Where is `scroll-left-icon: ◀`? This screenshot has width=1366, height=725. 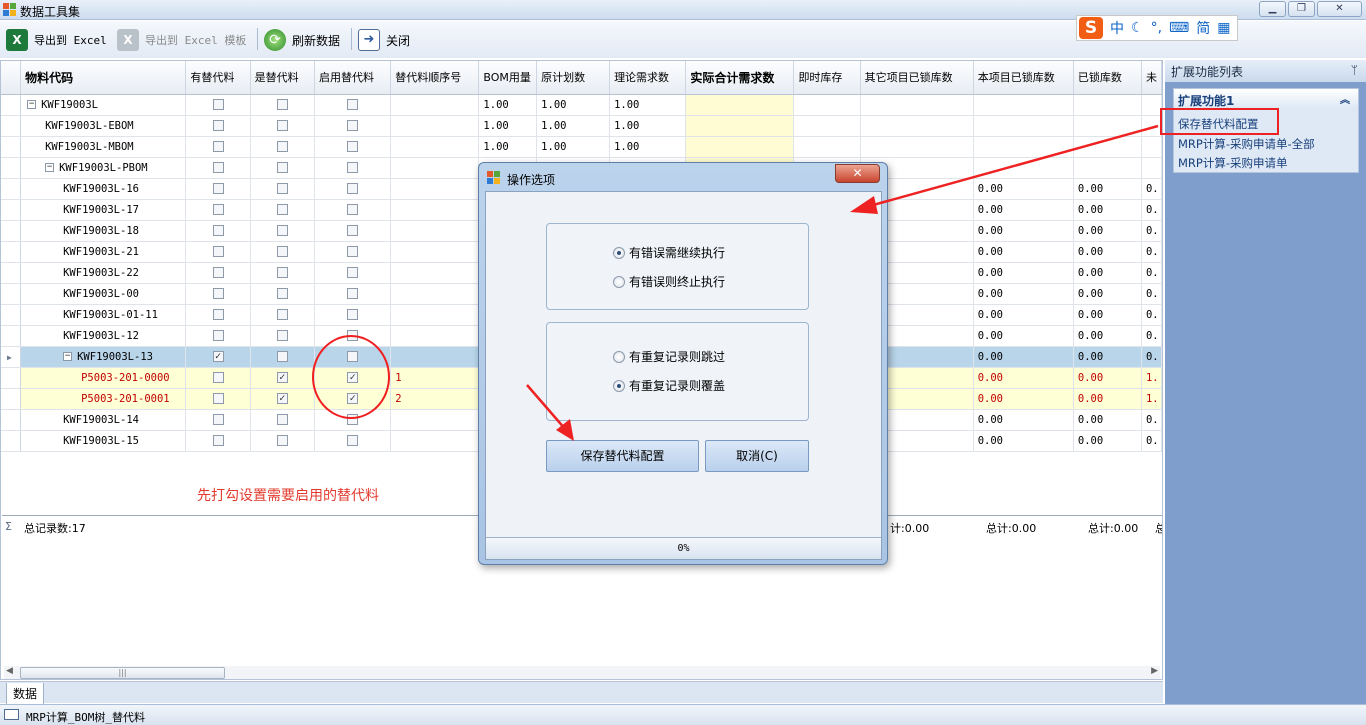
scroll-left-icon: ◀ is located at coordinates (9, 671).